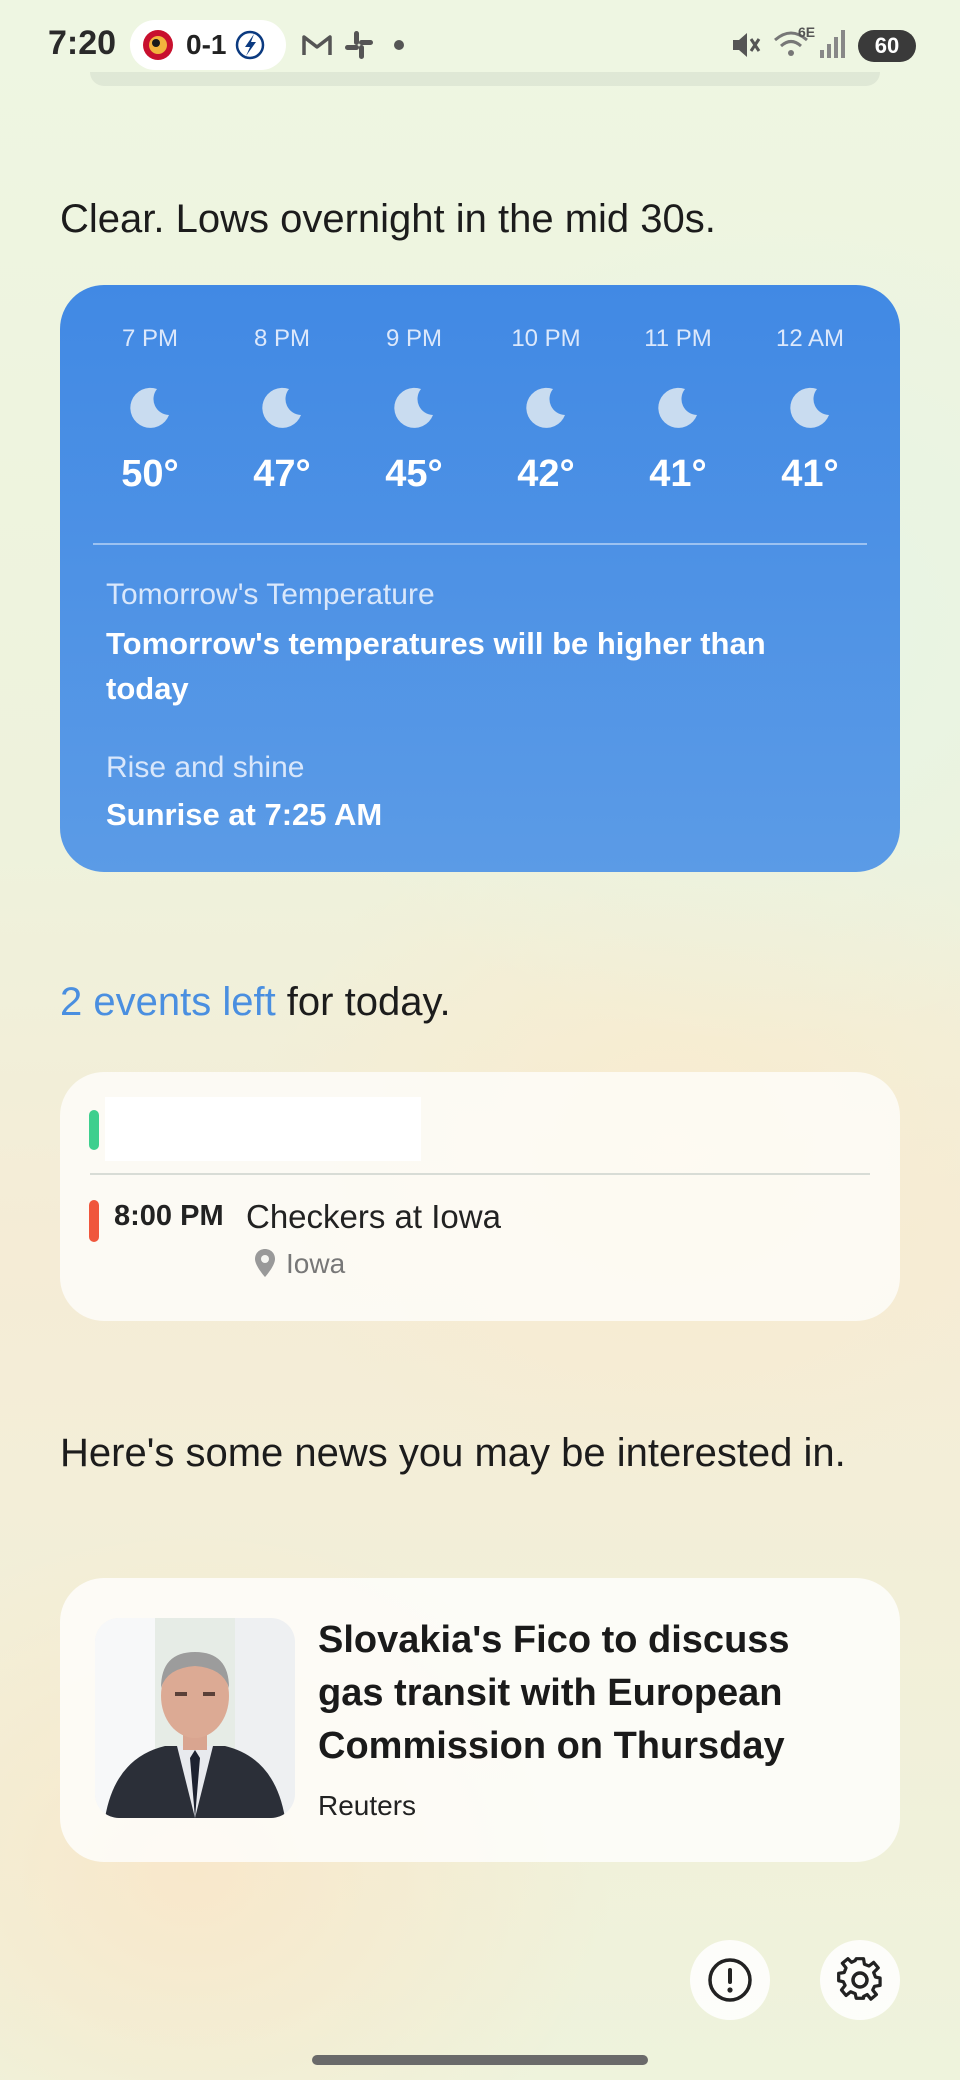 This screenshot has width=960, height=2080. I want to click on hour-label: 11 PM, so click(678, 338).